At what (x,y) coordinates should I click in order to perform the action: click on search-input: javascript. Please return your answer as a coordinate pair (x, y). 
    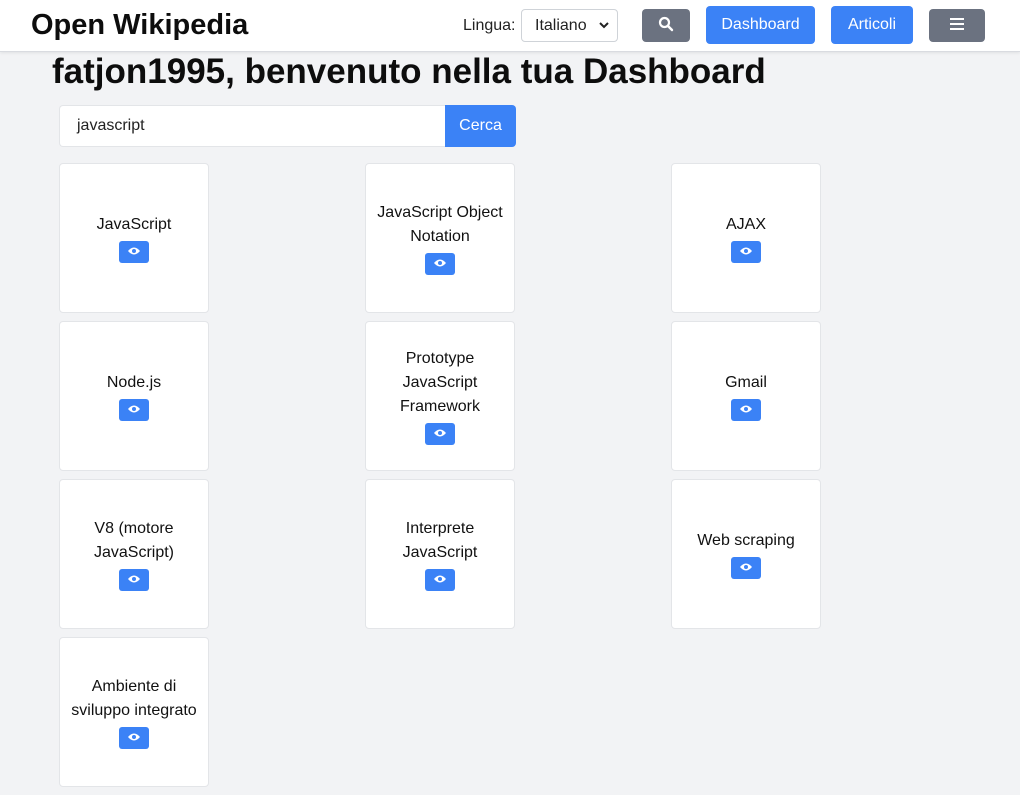
    Looking at the image, I should click on (252, 126).